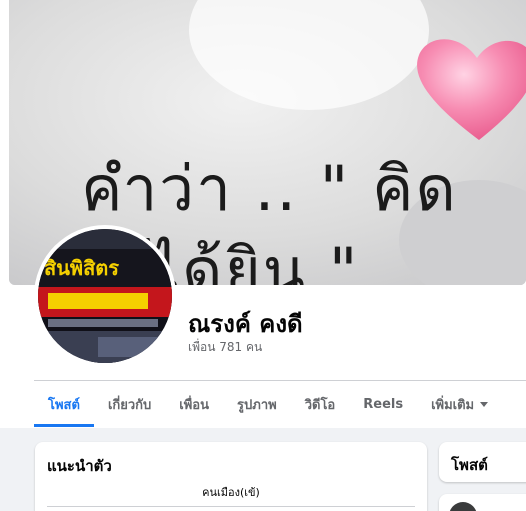 The image size is (526, 511). I want to click on tab-photos: รูปภาพ, so click(257, 404).